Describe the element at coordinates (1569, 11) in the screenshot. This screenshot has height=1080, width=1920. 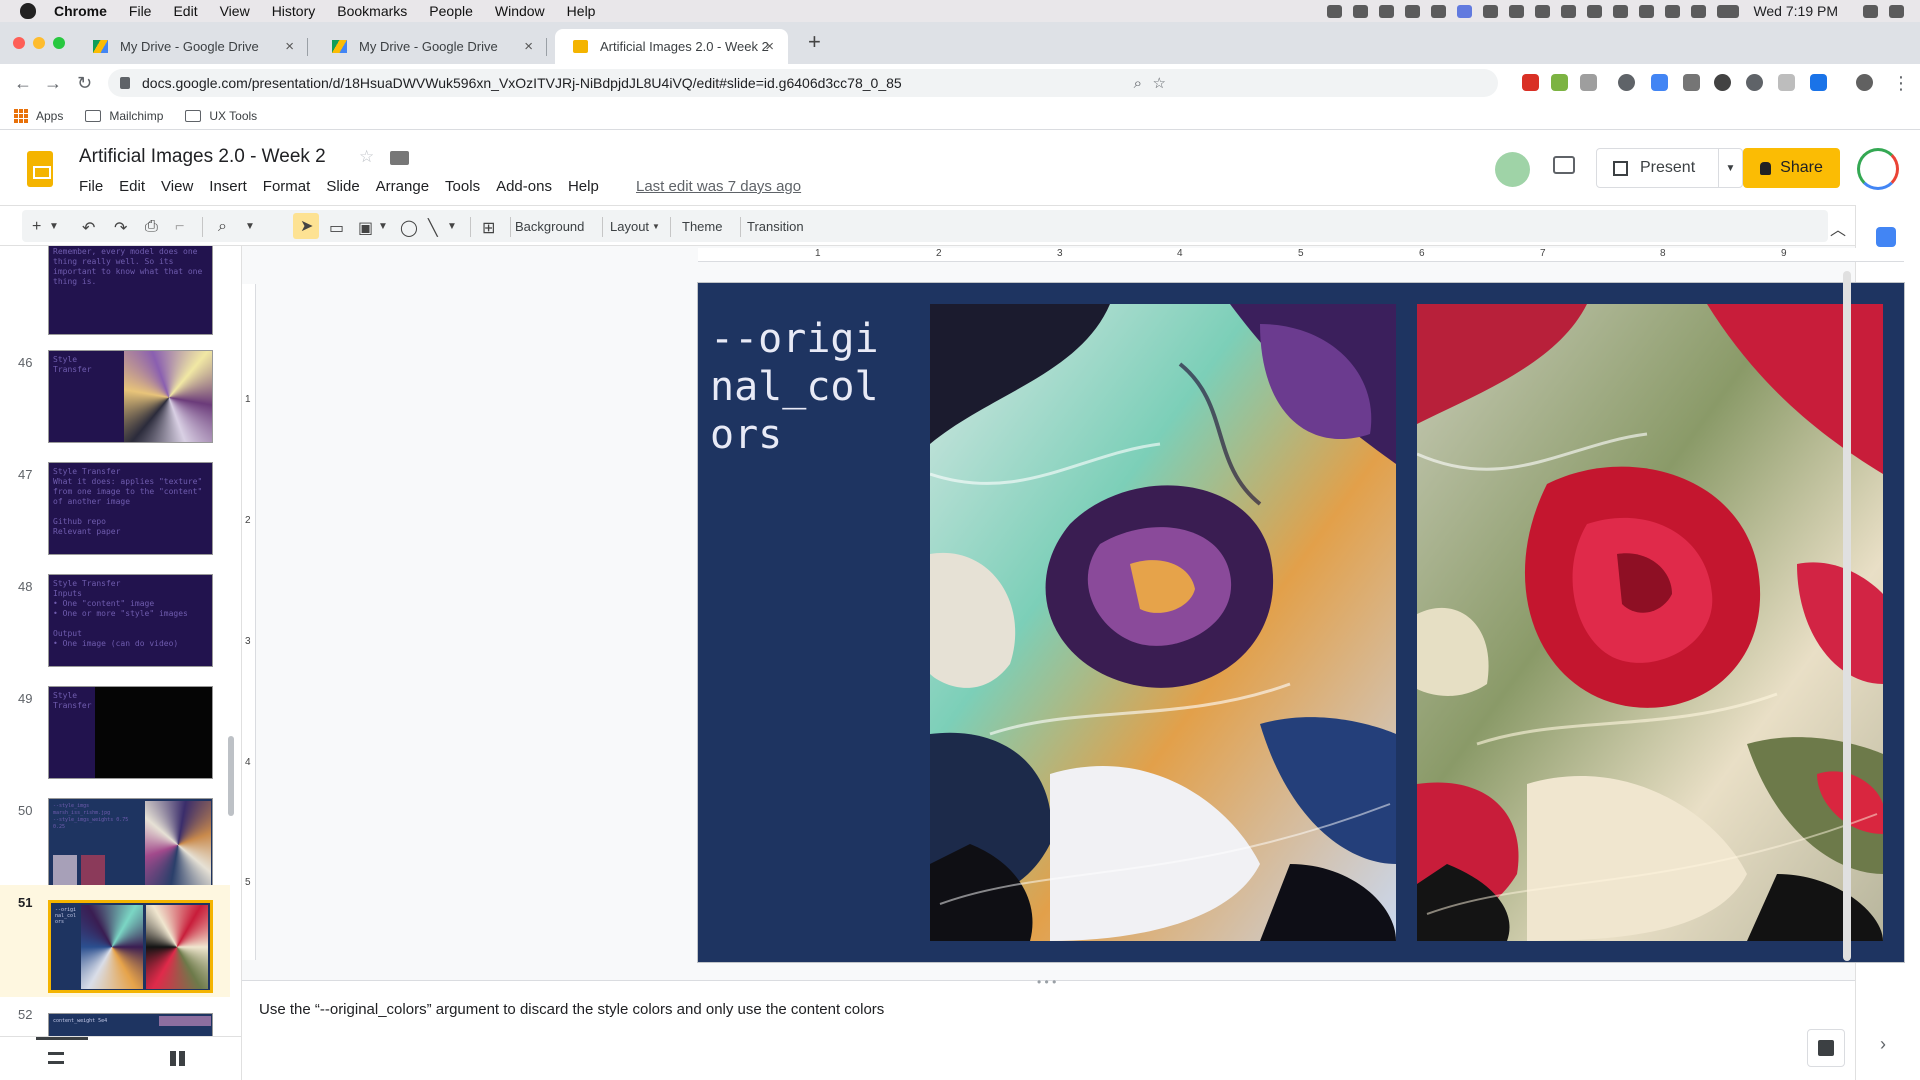
I see `tray-circle-icon` at that location.